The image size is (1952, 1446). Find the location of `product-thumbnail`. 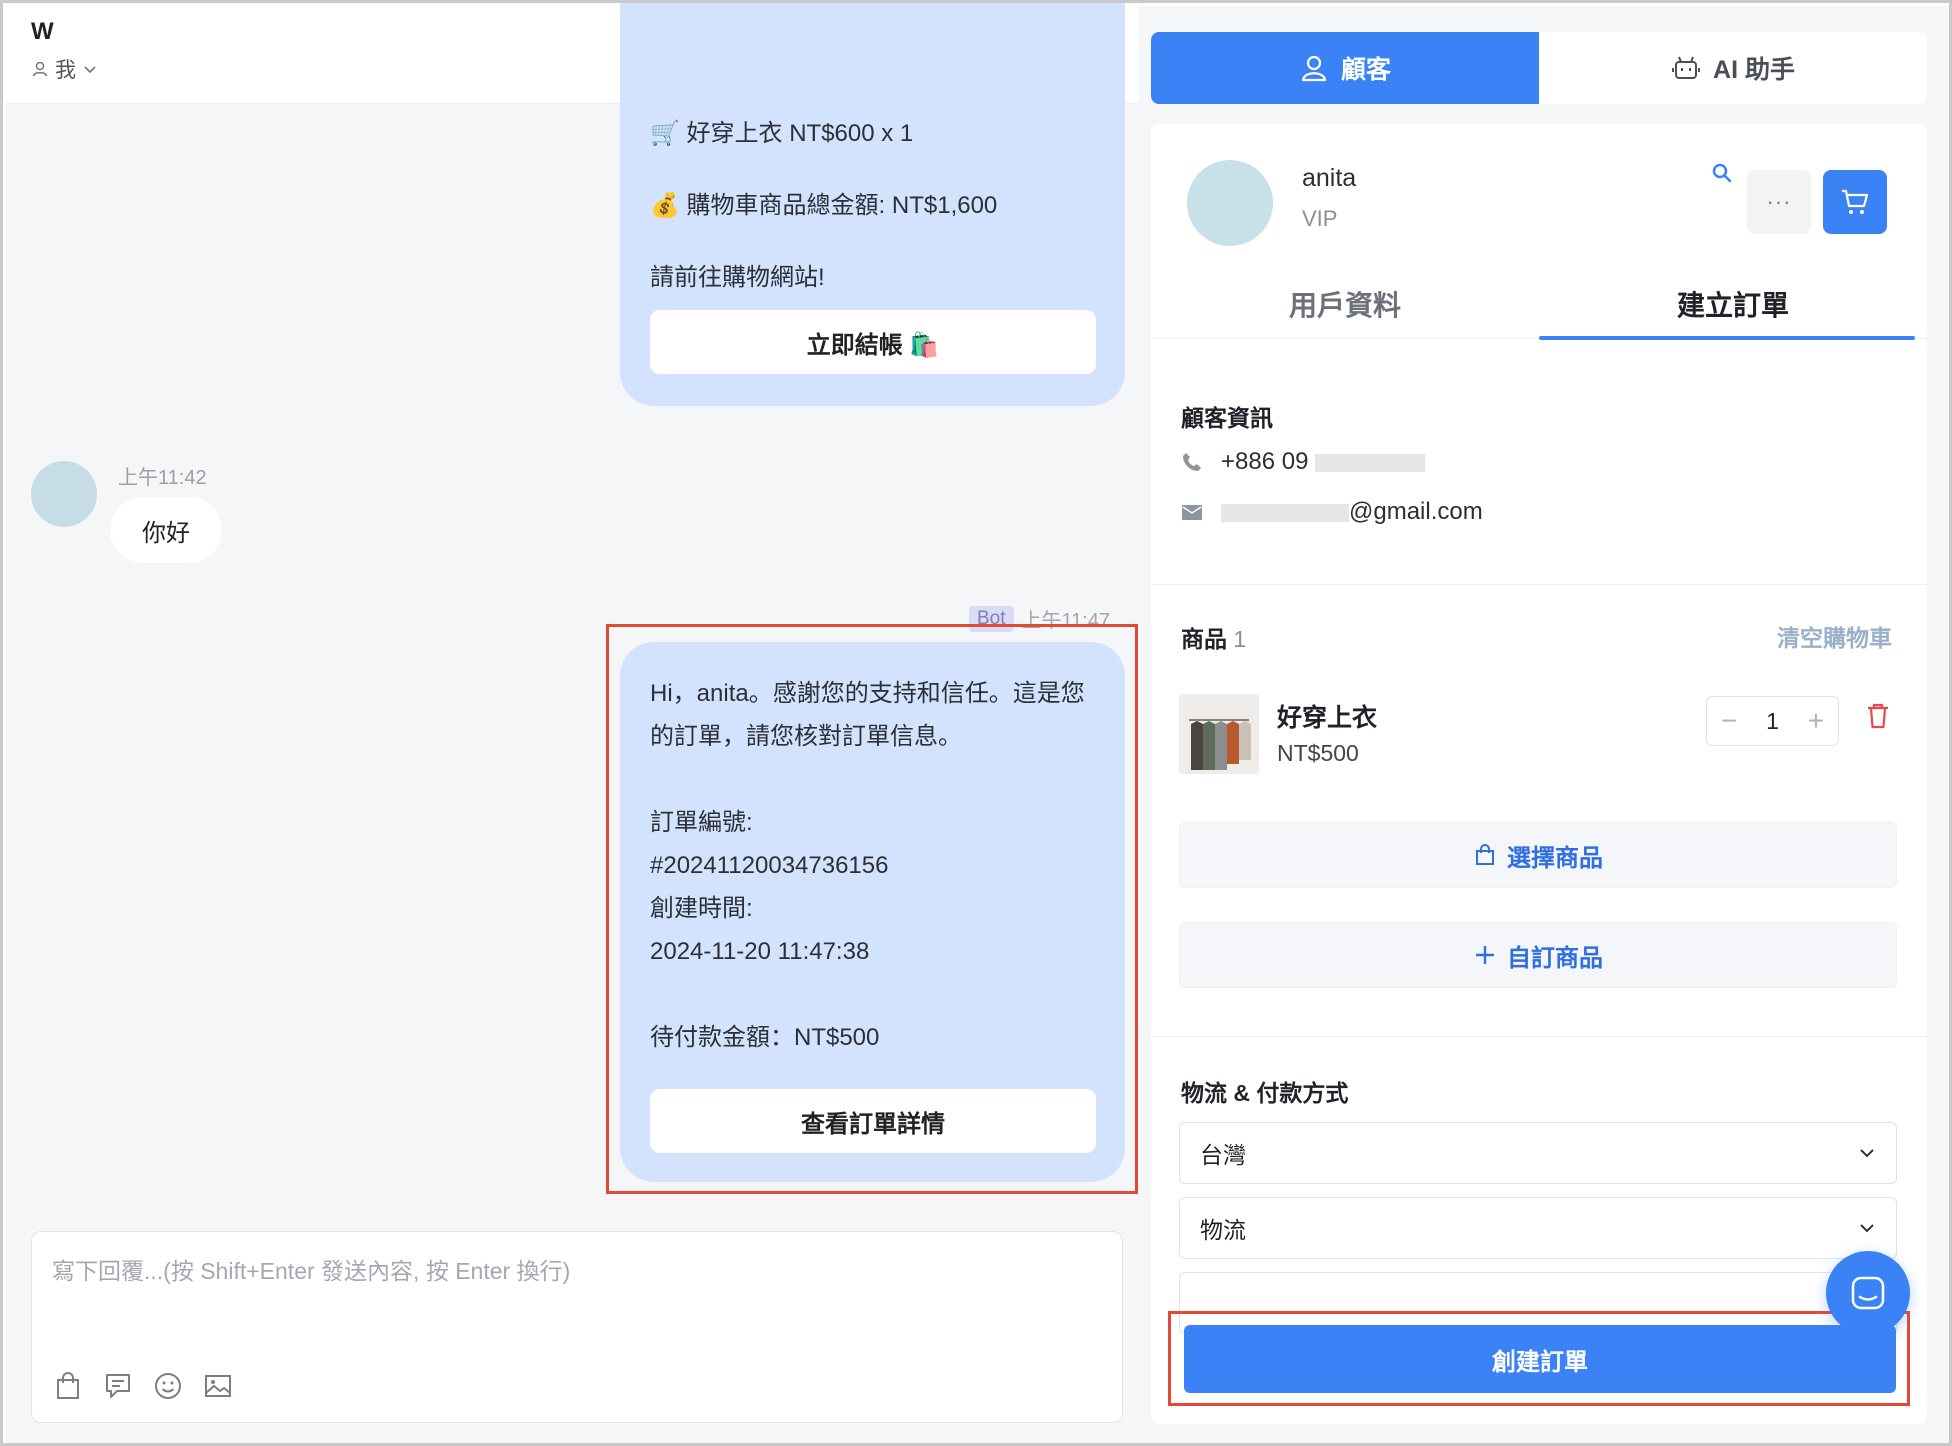

product-thumbnail is located at coordinates (1219, 734).